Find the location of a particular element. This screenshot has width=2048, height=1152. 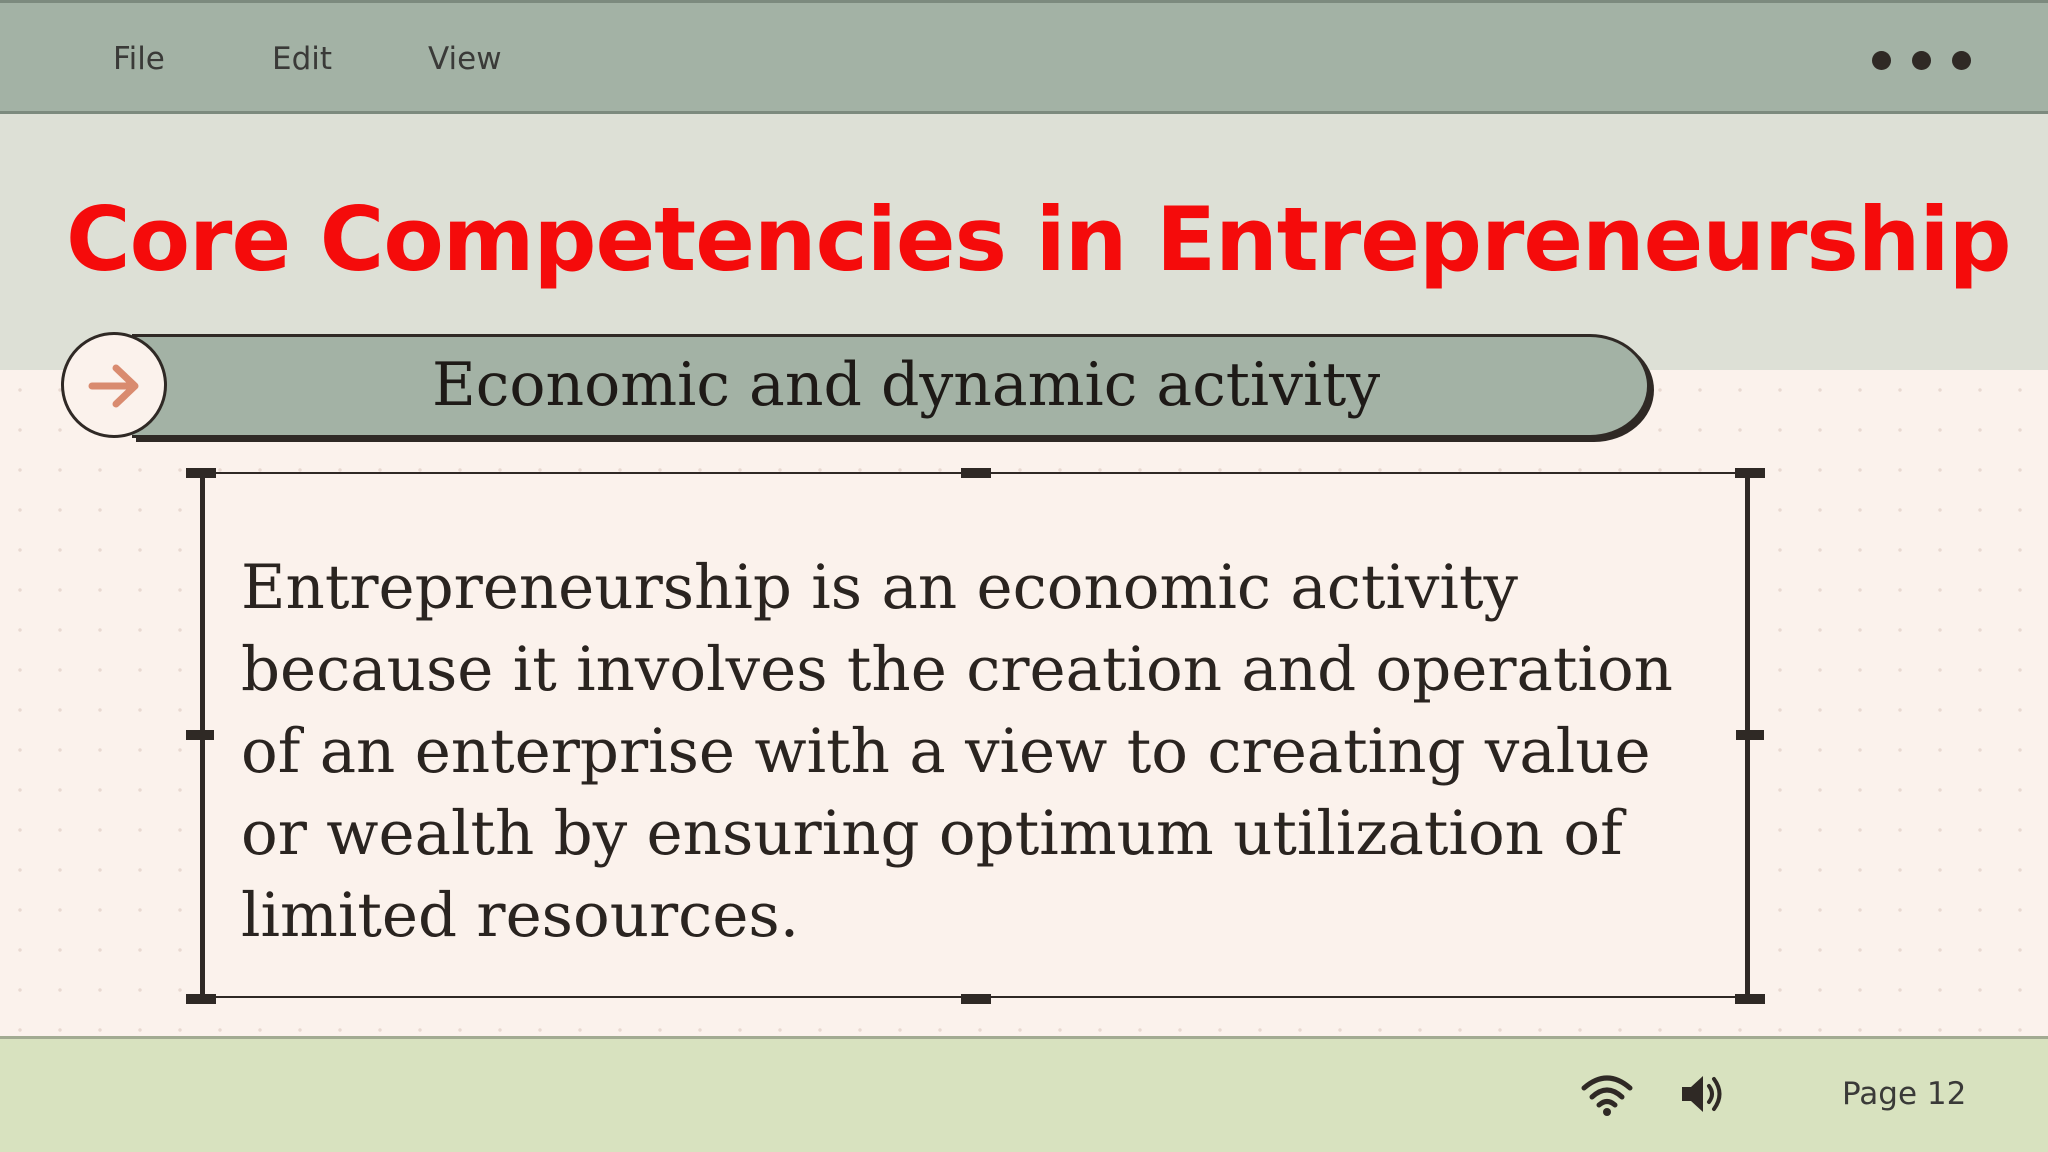

resize-handle-top is located at coordinates (976, 473).